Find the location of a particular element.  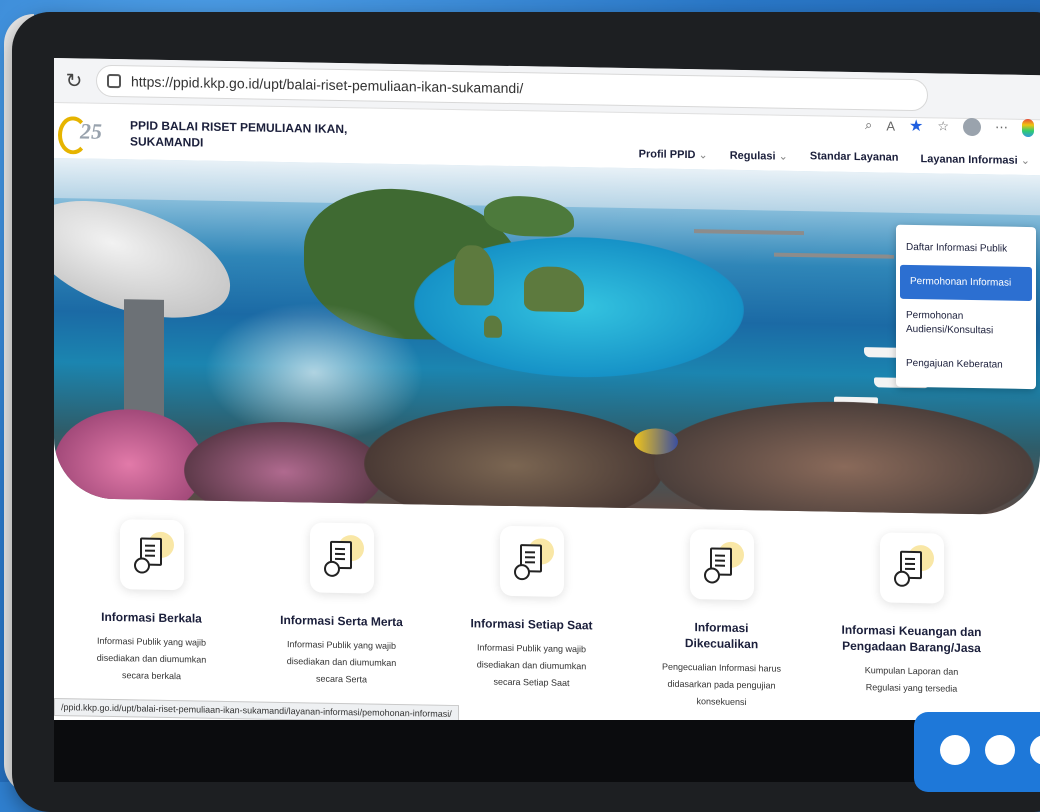

document-finance-icon is located at coordinates (911, 568).